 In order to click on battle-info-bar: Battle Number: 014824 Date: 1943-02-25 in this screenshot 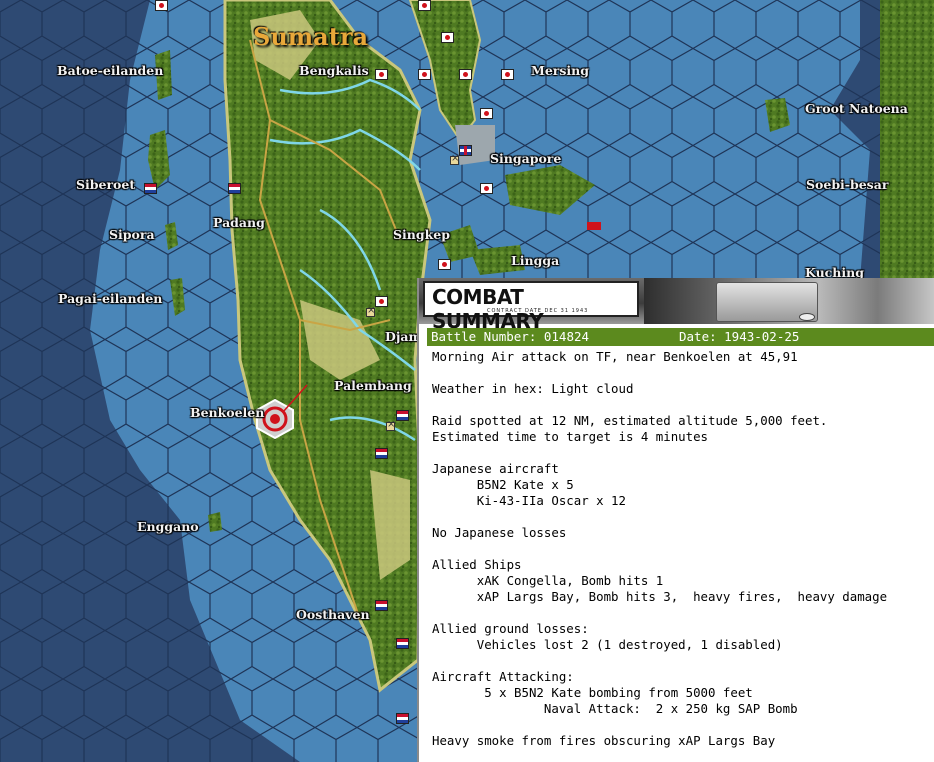, I will do `click(680, 337)`.